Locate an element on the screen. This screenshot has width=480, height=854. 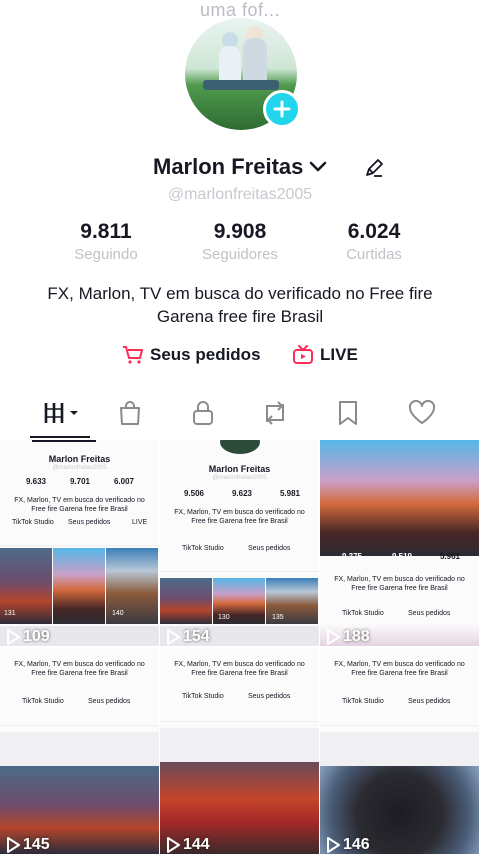
mini-views: 135 is located at coordinates (278, 617).